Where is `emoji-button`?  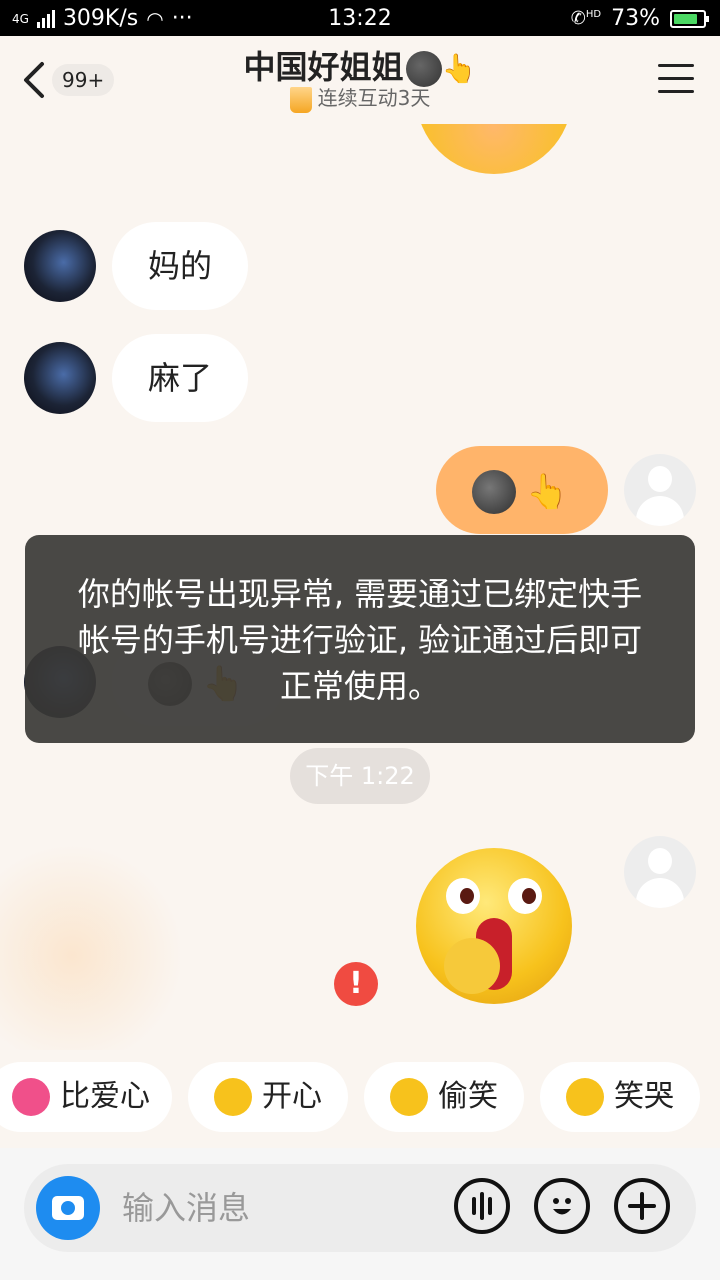
emoji-button is located at coordinates (562, 1206).